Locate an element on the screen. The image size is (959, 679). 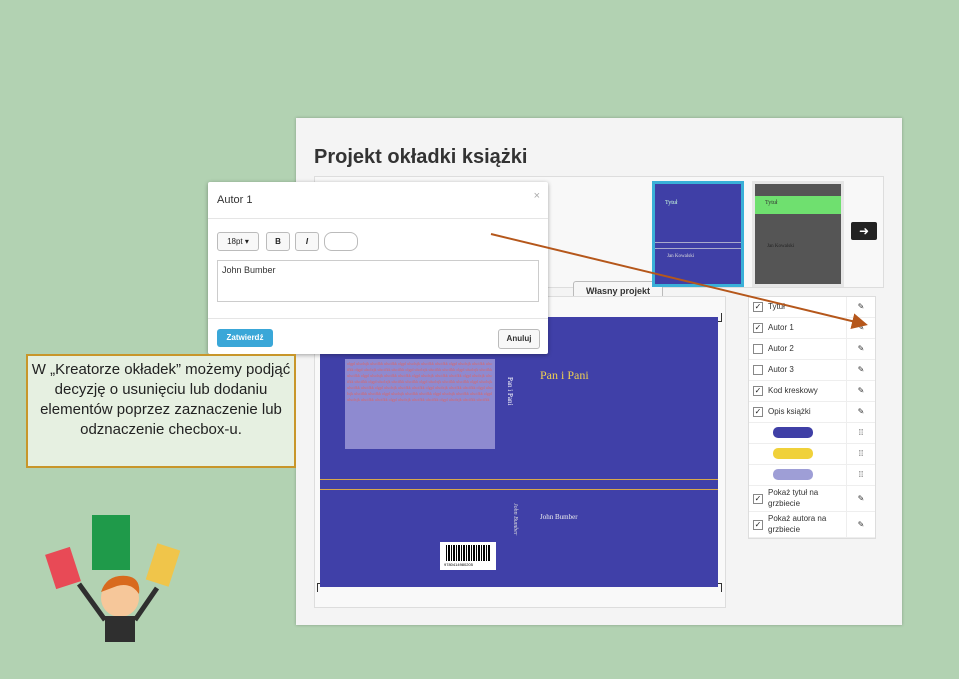
dialog-header: Autor 1 × is located at coordinates (378, 200).